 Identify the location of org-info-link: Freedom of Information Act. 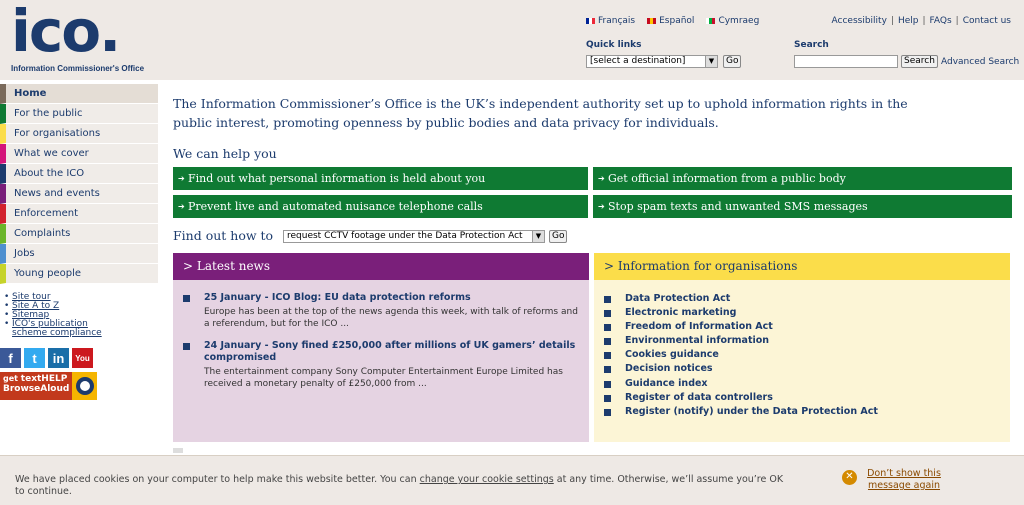
(741, 327).